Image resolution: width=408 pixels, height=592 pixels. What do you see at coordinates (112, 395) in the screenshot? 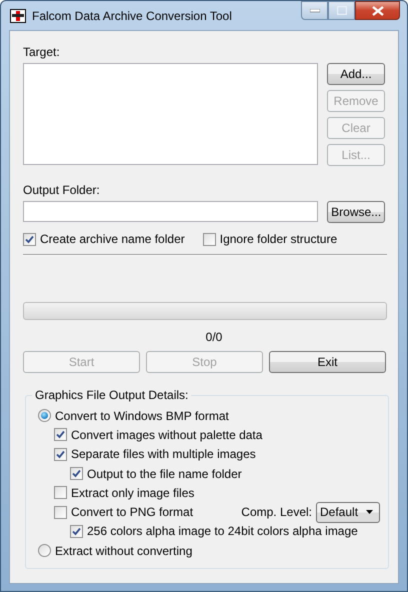
I see `group-title: Graphics File Output Details:` at bounding box center [112, 395].